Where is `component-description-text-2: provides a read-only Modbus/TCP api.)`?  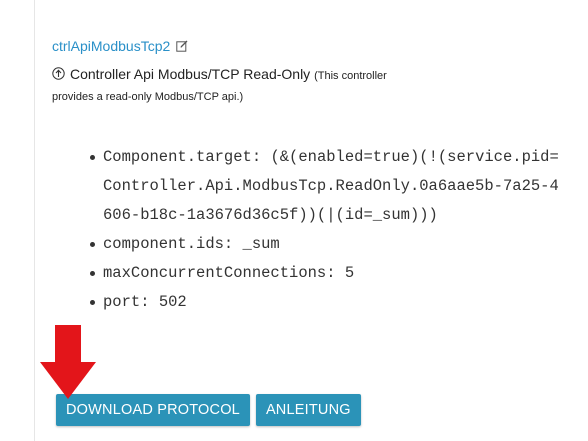
component-description-text-2: provides a read-only Modbus/TCP api.) is located at coordinates (148, 97).